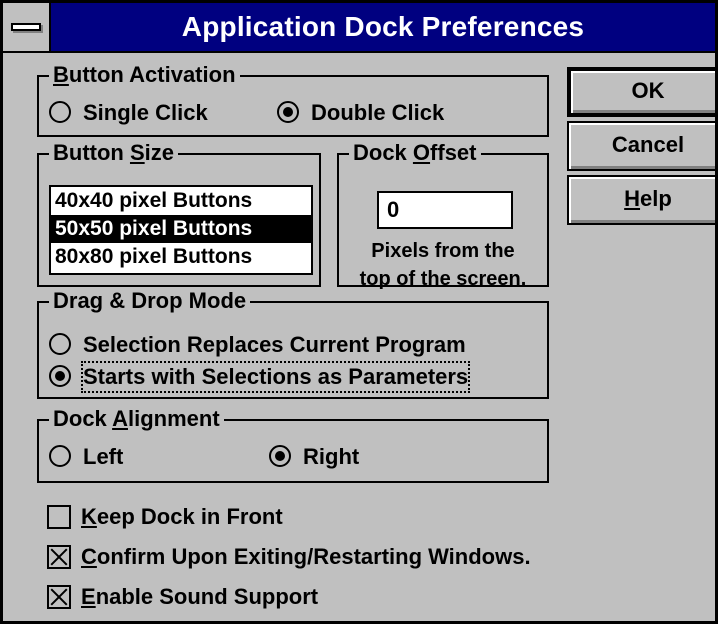 The width and height of the screenshot is (718, 624). I want to click on help-button: Help, so click(641, 200).